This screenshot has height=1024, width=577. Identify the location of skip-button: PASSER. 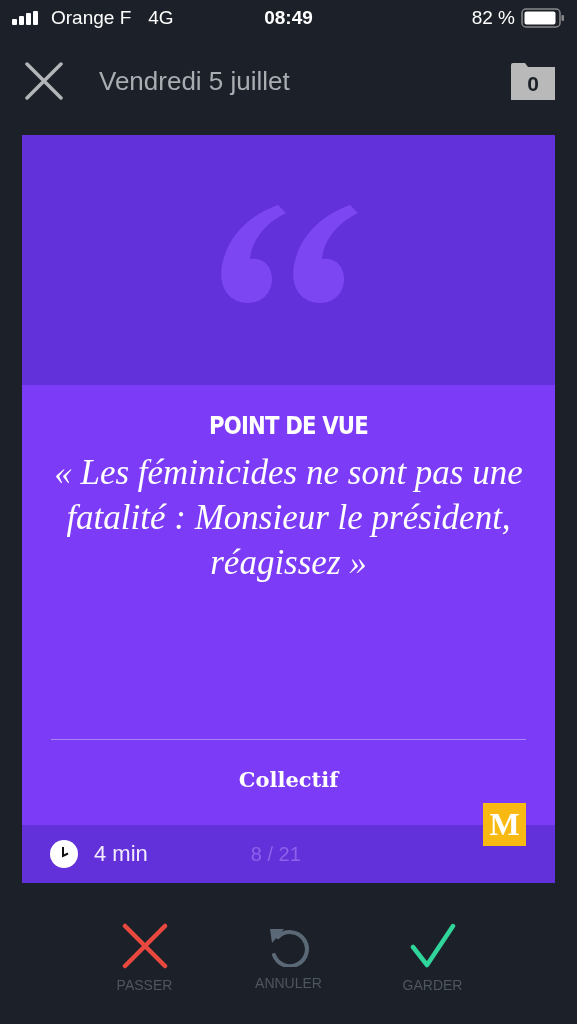
(144, 958).